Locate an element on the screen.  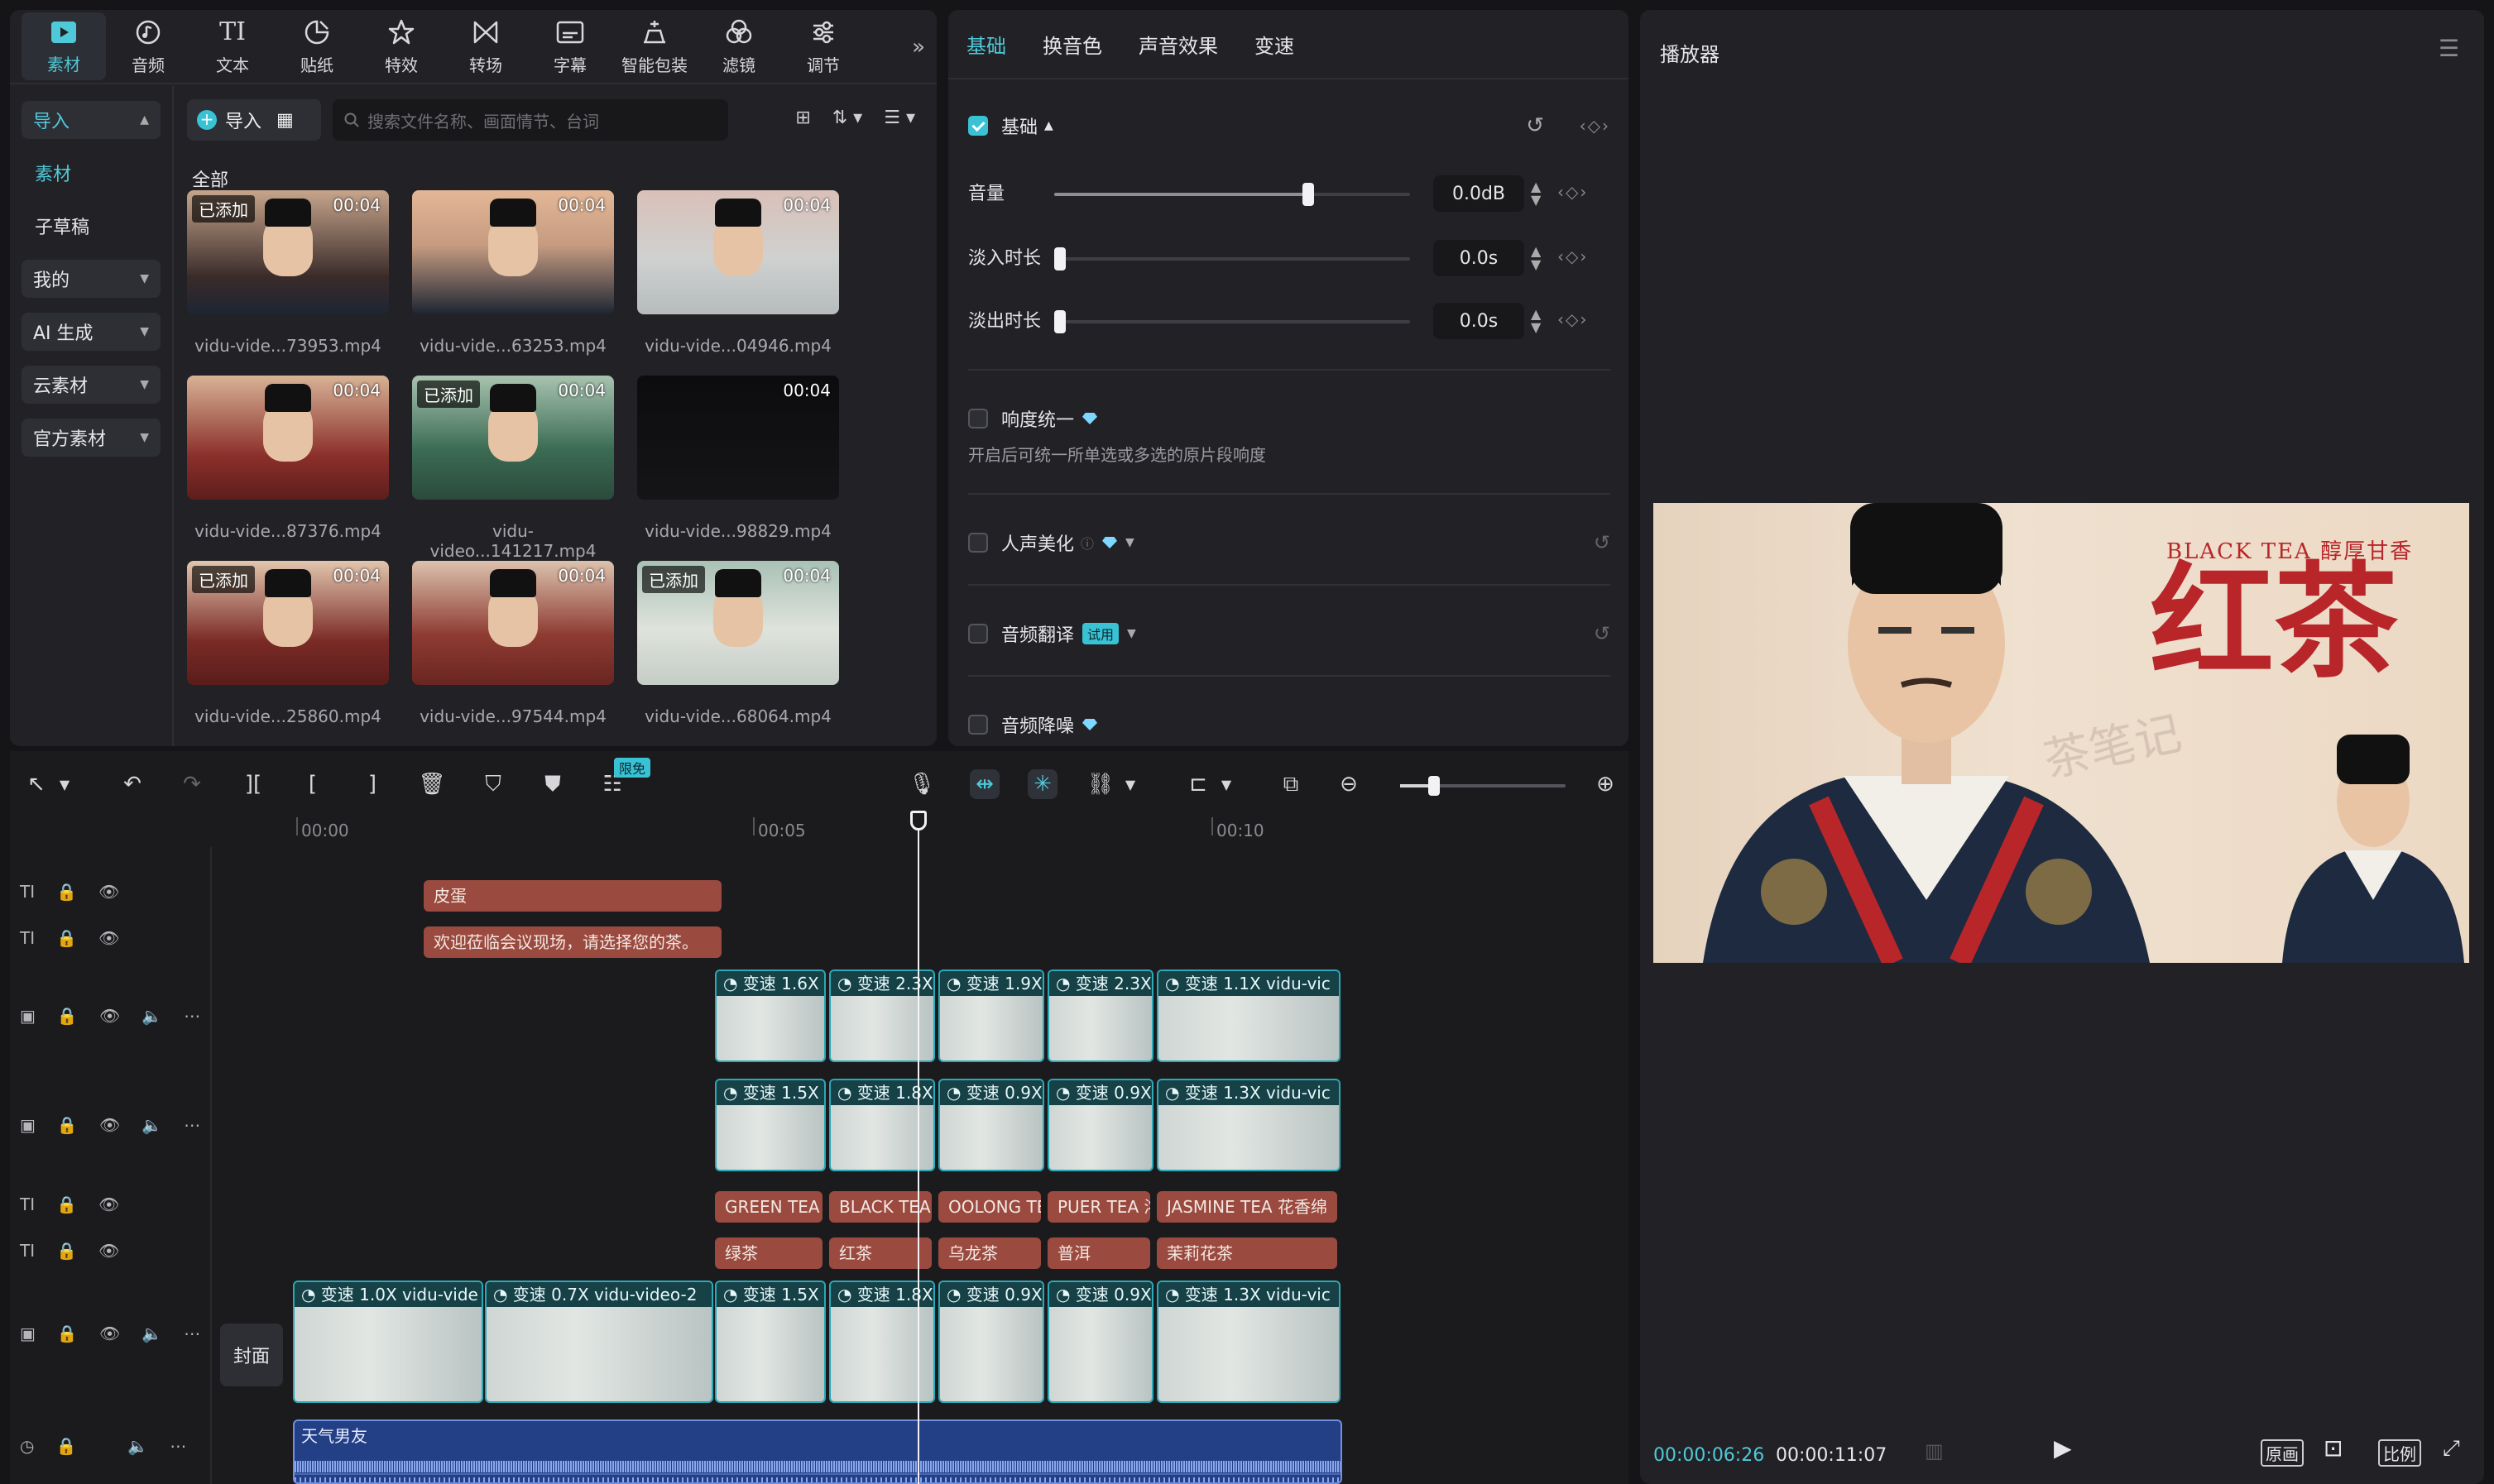
tab-smart-pack: 智能包装 is located at coordinates (654, 46).